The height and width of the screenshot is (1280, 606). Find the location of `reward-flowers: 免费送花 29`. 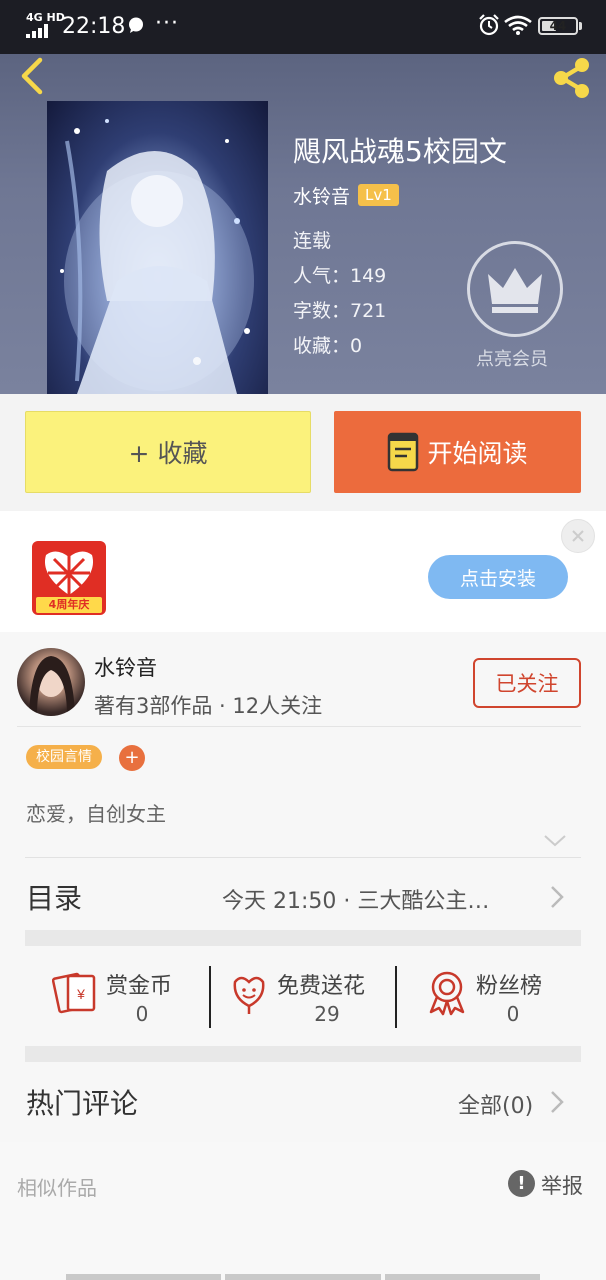

reward-flowers: 免费送花 29 is located at coordinates (303, 996).